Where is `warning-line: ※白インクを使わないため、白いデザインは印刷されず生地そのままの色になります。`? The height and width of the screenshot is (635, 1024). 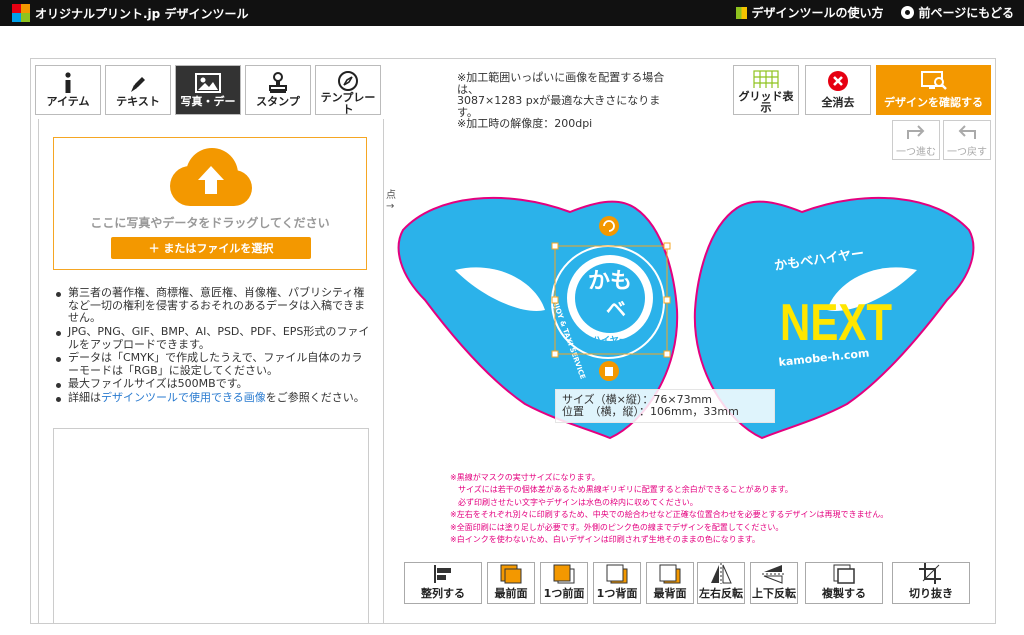
warning-line: ※白インクを使わないため、白いデザインは印刷されず生地そのままの色になります。 is located at coordinates (605, 539).